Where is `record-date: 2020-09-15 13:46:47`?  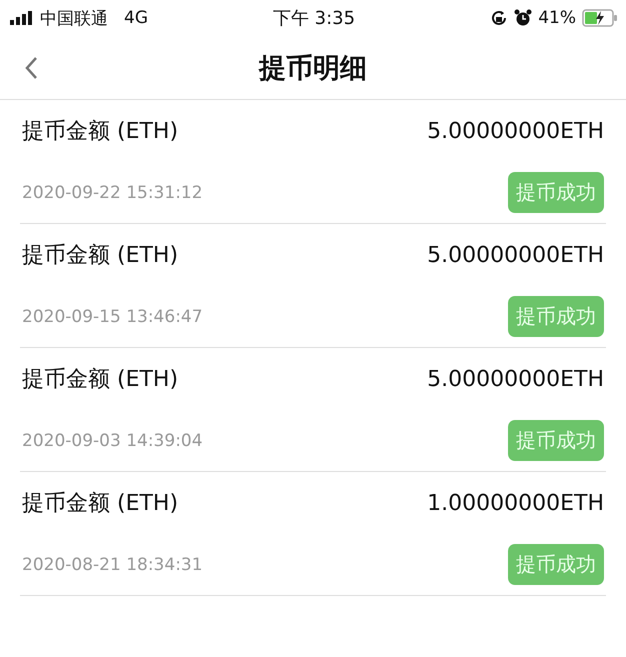
record-date: 2020-09-15 13:46:47 is located at coordinates (112, 316).